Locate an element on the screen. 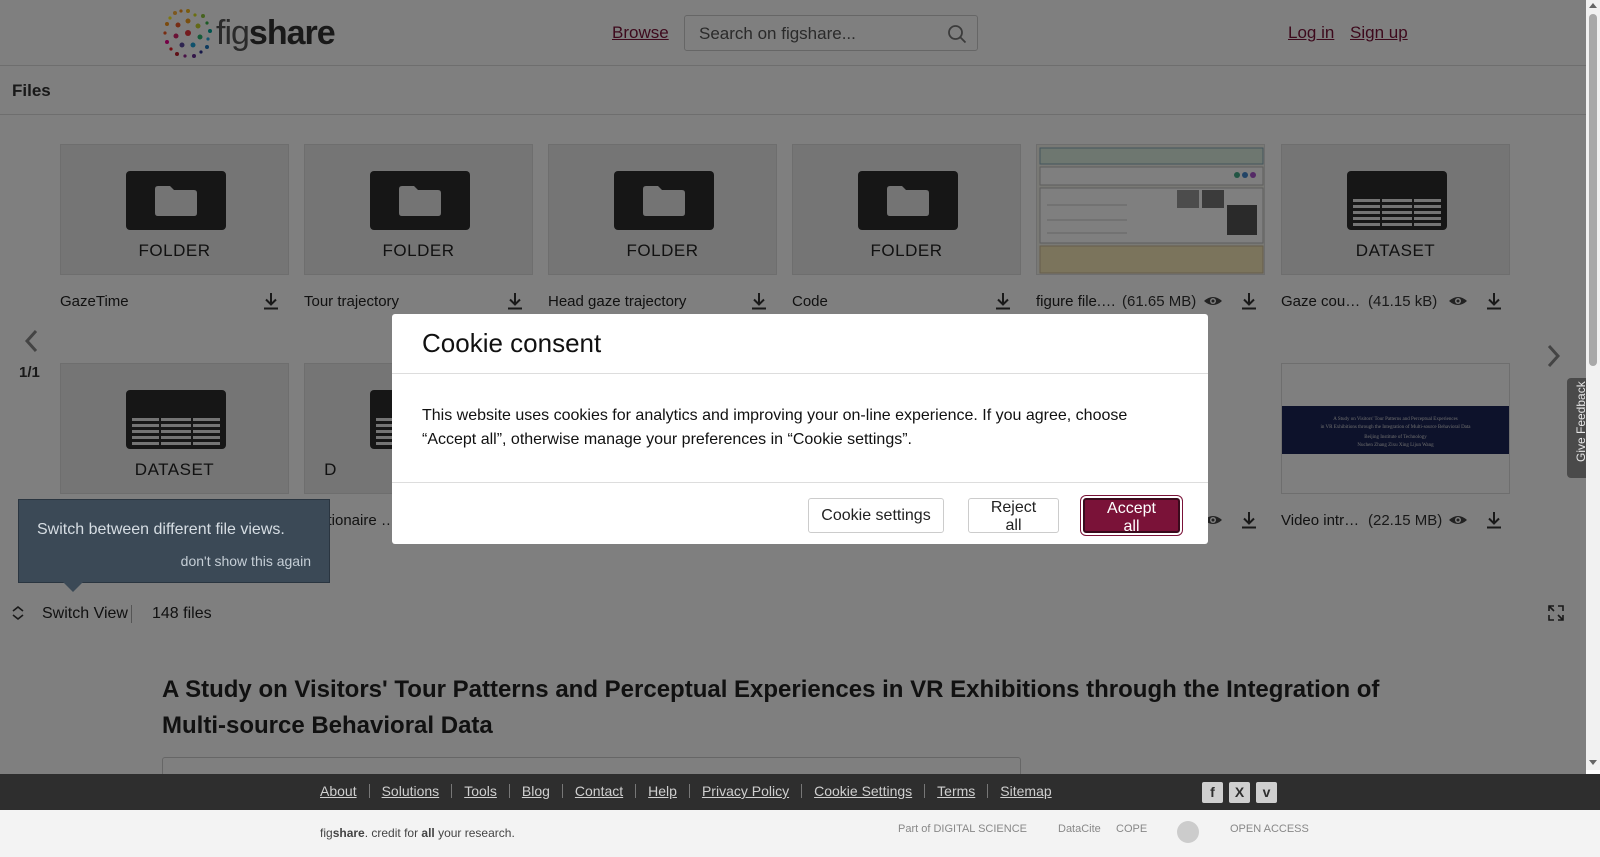  page-scrollbar is located at coordinates (1593, 385).